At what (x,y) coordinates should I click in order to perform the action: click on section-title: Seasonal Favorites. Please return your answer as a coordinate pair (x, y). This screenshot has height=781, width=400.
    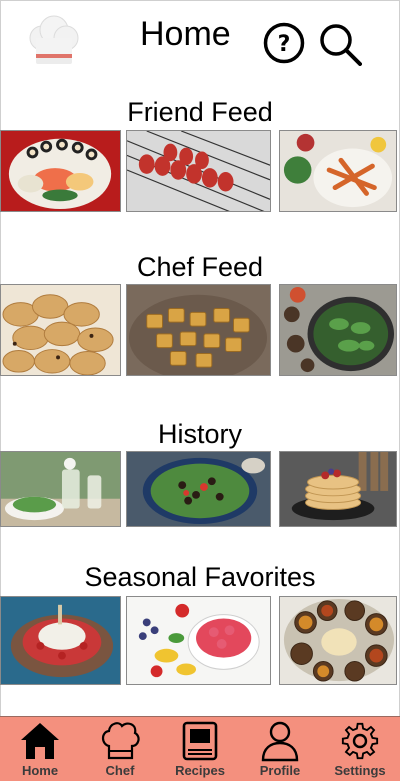
    Looking at the image, I should click on (200, 577).